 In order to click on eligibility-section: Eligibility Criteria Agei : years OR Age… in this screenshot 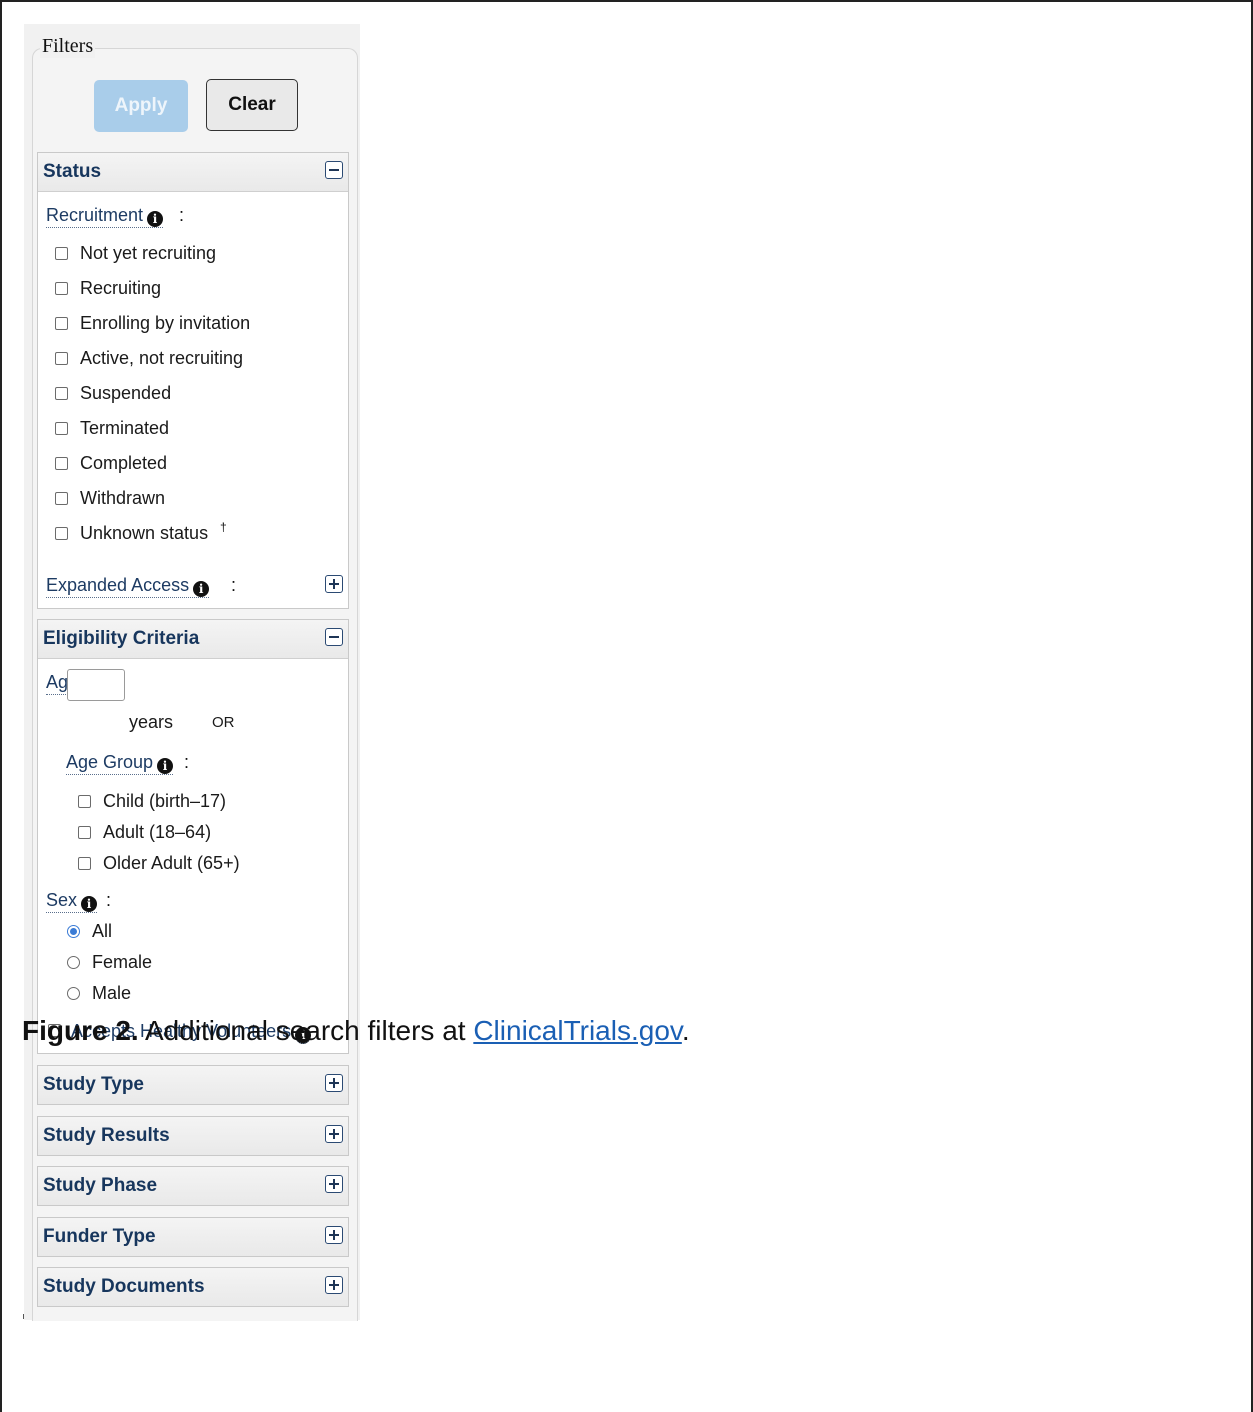, I will do `click(193, 836)`.